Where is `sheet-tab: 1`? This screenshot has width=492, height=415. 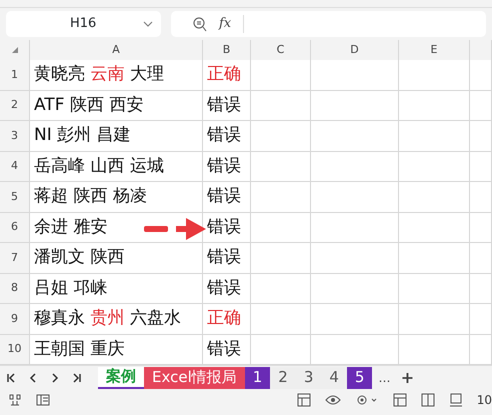 sheet-tab: 1 is located at coordinates (257, 377).